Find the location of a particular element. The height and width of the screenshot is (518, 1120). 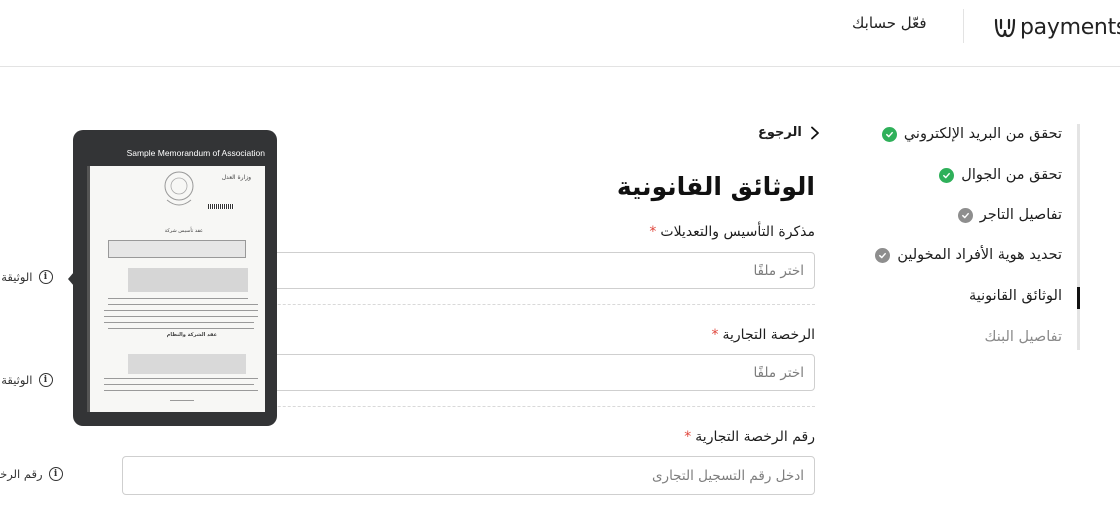

stepper-active-indicator is located at coordinates (1078, 298).